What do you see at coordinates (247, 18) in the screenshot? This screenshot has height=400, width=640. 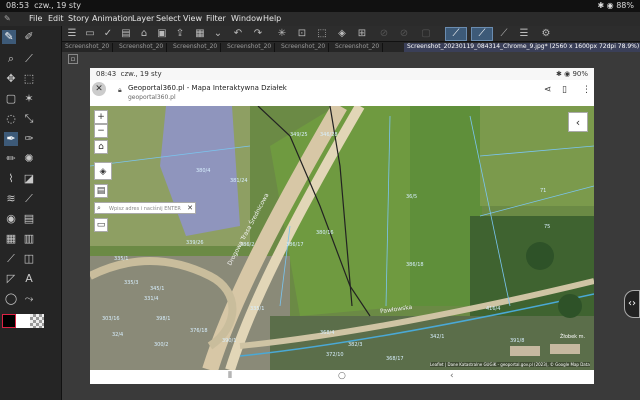 I see `menu-window: Window` at bounding box center [247, 18].